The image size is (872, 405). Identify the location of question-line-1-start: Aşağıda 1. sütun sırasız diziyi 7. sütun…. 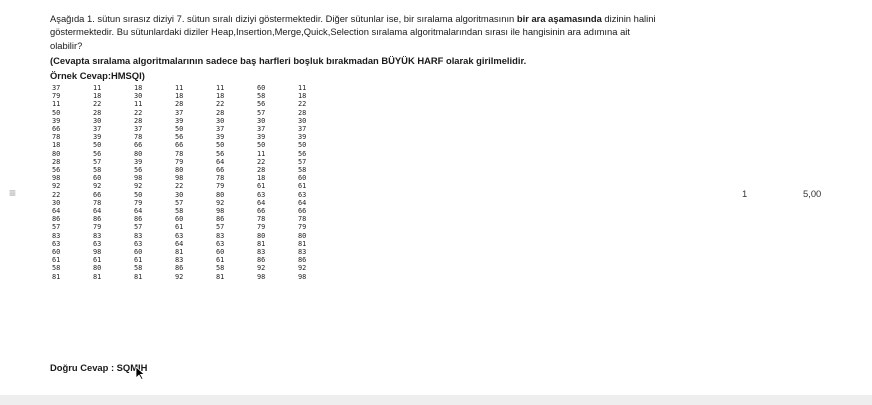
(283, 18).